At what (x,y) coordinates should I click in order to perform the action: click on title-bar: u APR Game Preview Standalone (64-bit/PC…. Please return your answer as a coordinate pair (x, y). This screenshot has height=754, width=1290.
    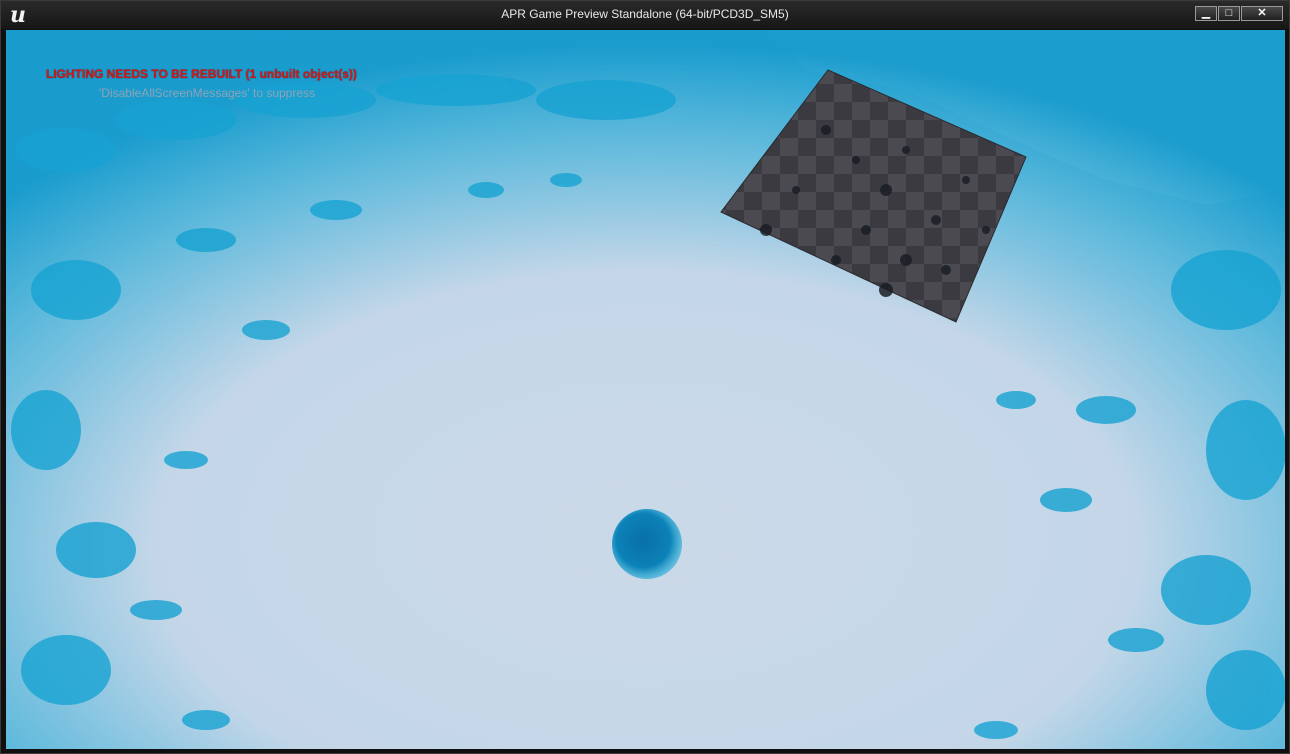
    Looking at the image, I should click on (645, 15).